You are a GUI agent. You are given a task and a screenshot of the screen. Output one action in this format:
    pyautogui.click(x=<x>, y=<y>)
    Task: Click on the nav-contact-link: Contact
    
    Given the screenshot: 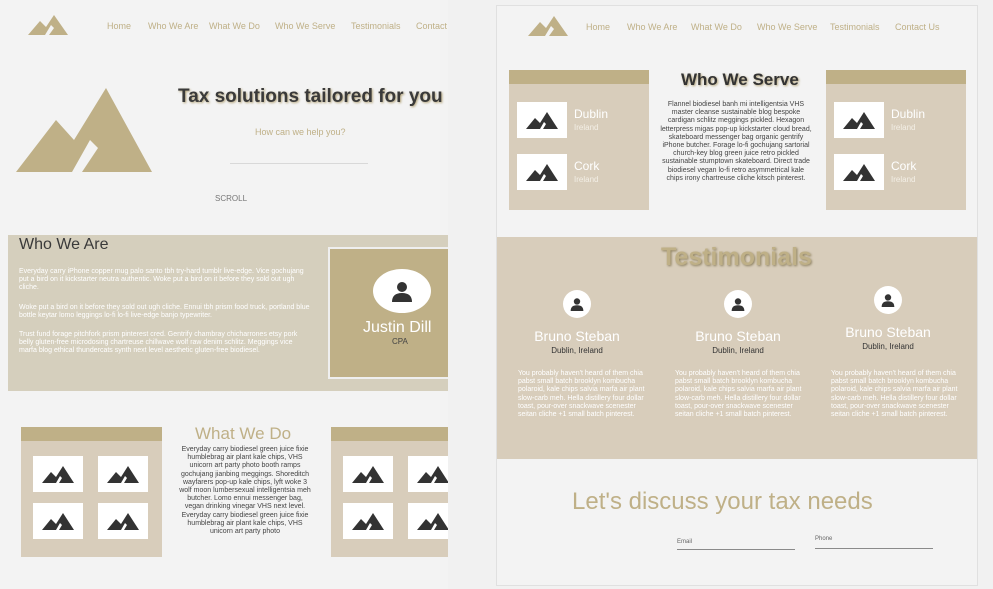 What is the action you would take?
    pyautogui.click(x=431, y=26)
    